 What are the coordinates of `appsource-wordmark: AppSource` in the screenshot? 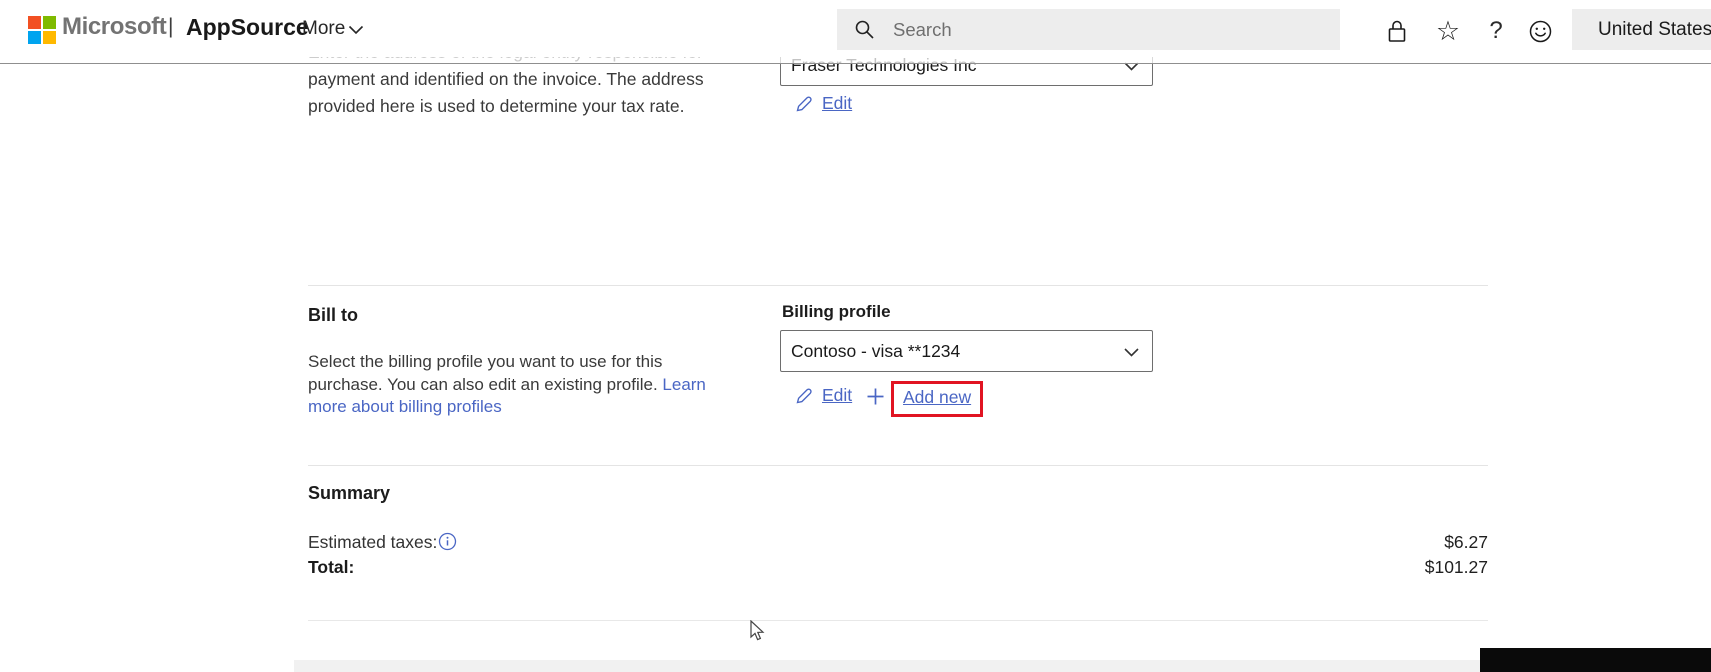 It's located at (247, 27).